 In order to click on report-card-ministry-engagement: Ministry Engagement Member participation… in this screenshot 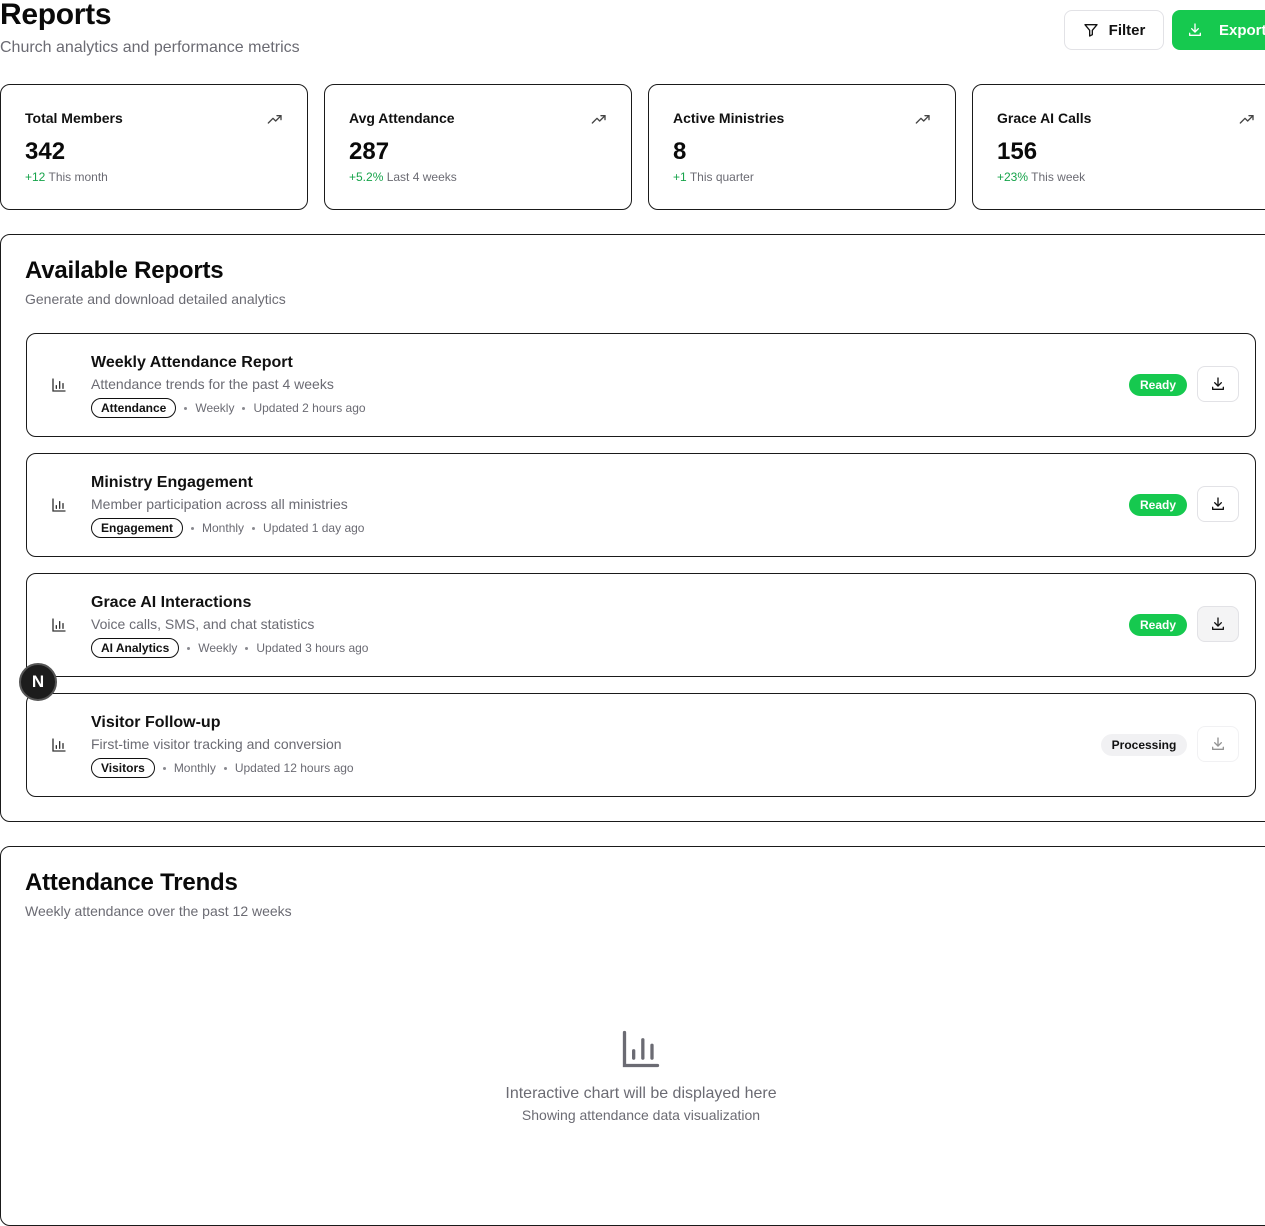, I will do `click(641, 505)`.